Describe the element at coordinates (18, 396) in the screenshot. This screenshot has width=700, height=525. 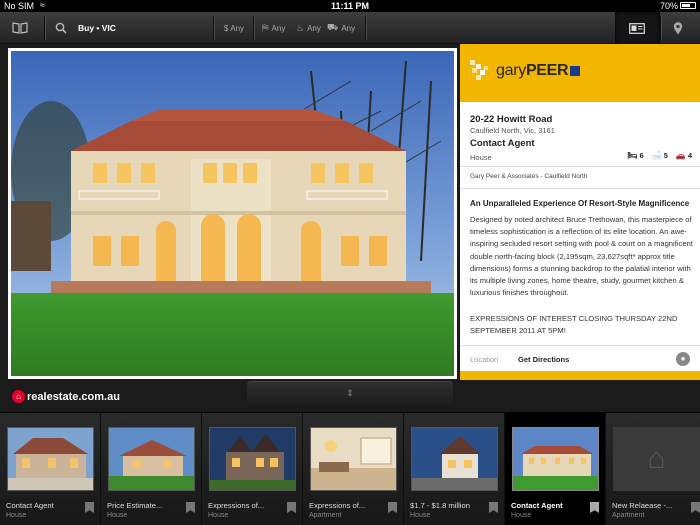
I see `portal-house-icon: ⌂` at that location.